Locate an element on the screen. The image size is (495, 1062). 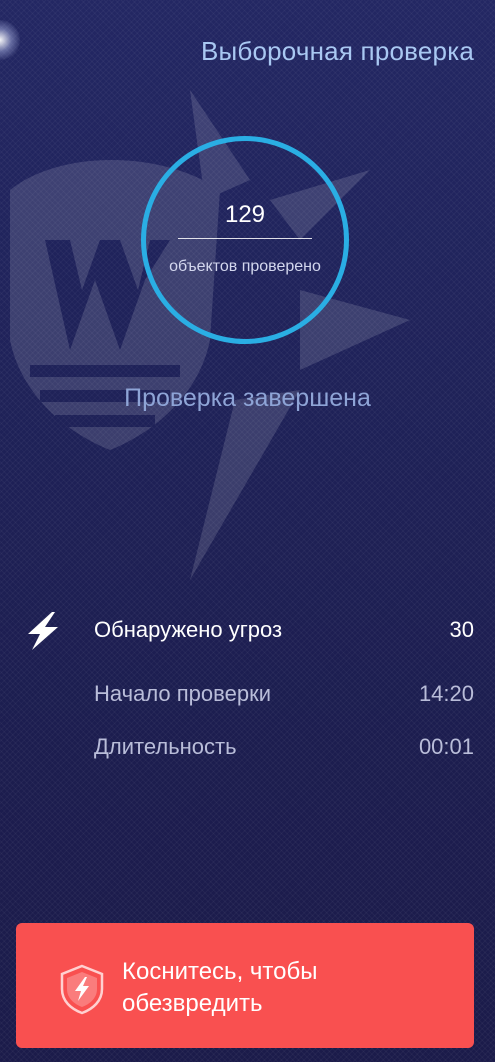
scan-status: Проверка завершена is located at coordinates (247, 398).